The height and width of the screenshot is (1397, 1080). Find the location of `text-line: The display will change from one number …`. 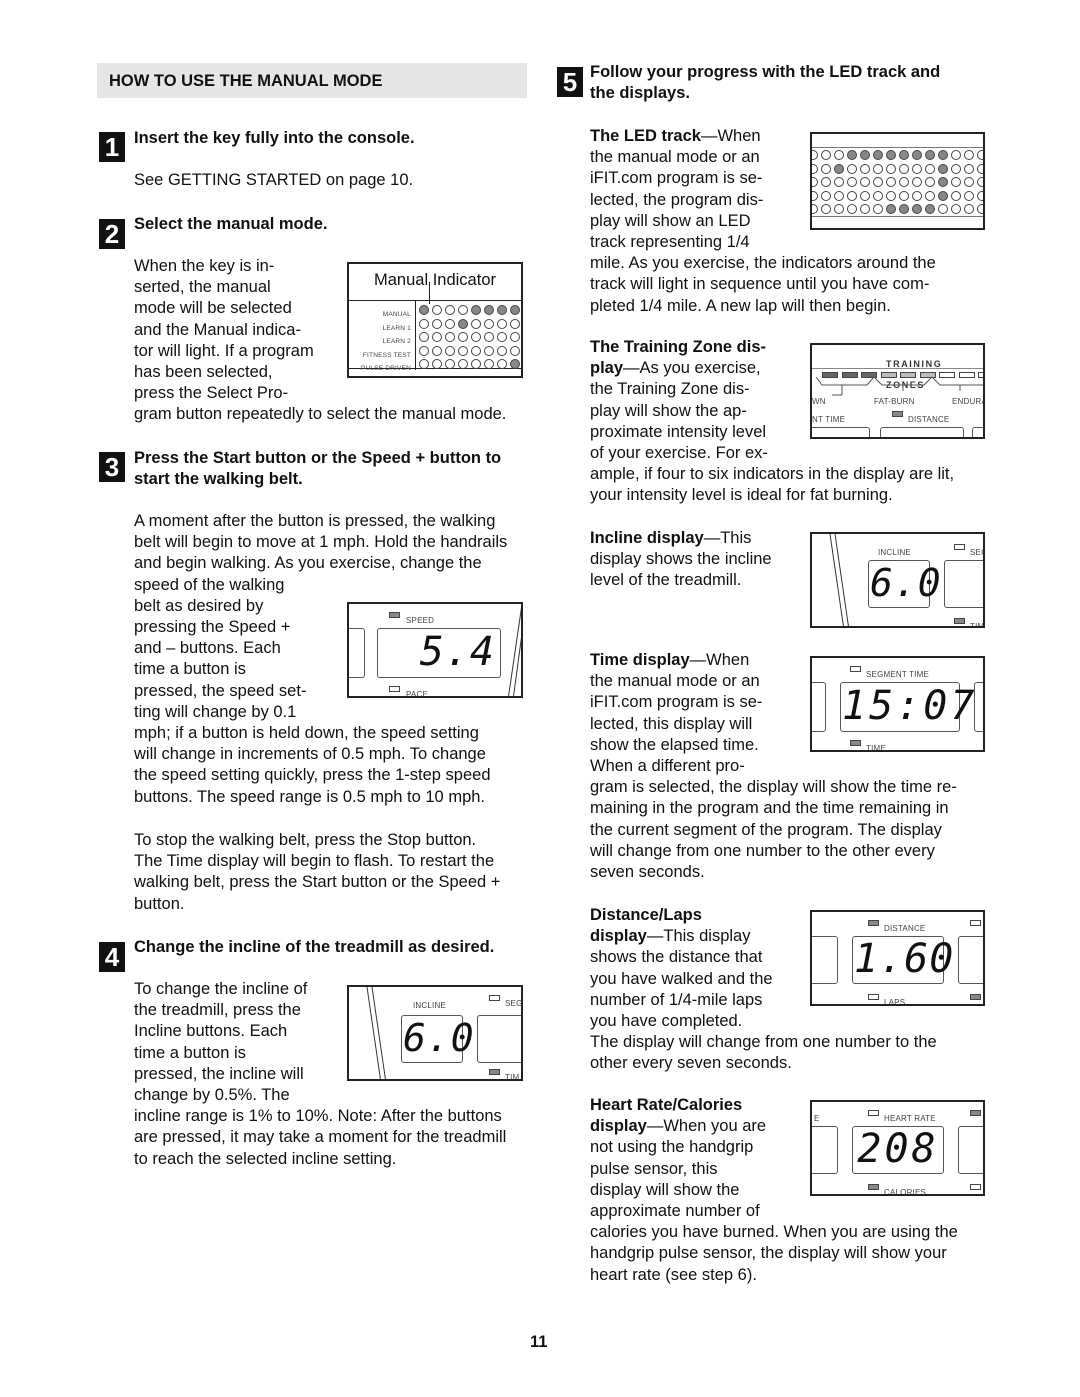

text-line: The display will change from one number … is located at coordinates (763, 1042).